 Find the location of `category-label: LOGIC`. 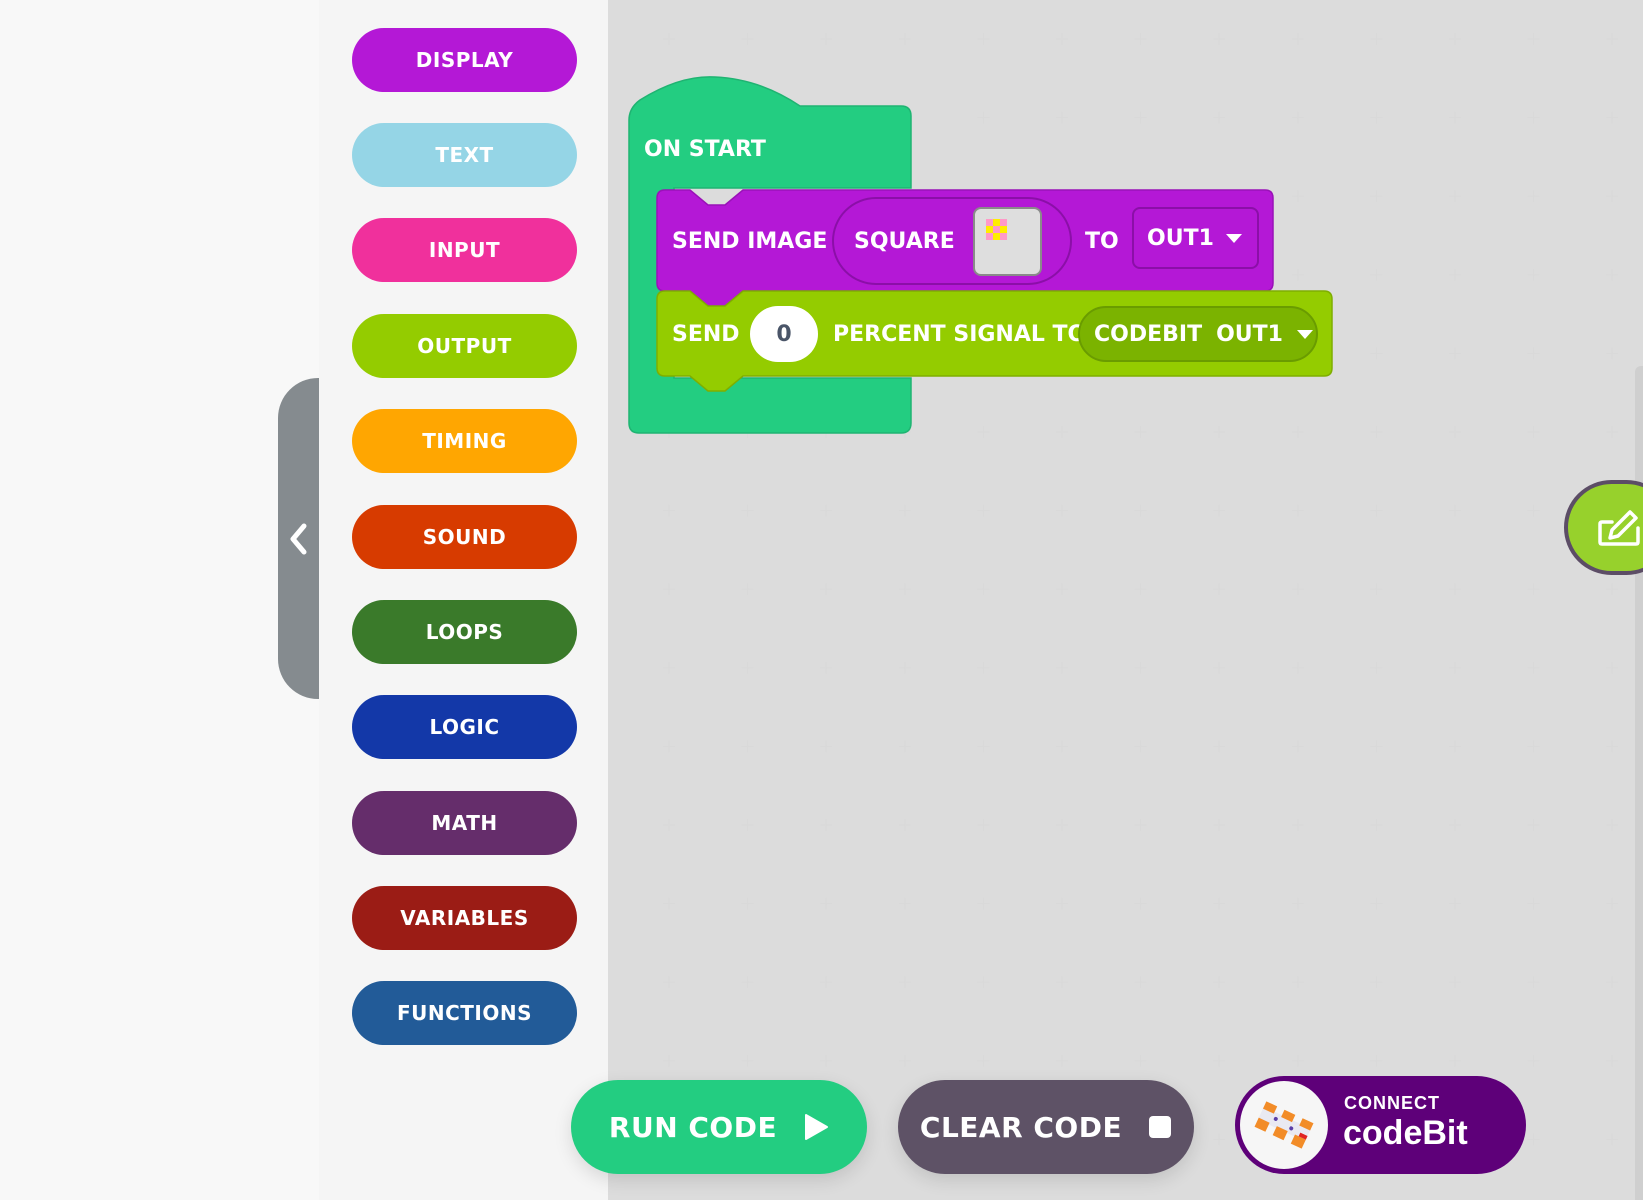

category-label: LOGIC is located at coordinates (464, 727).